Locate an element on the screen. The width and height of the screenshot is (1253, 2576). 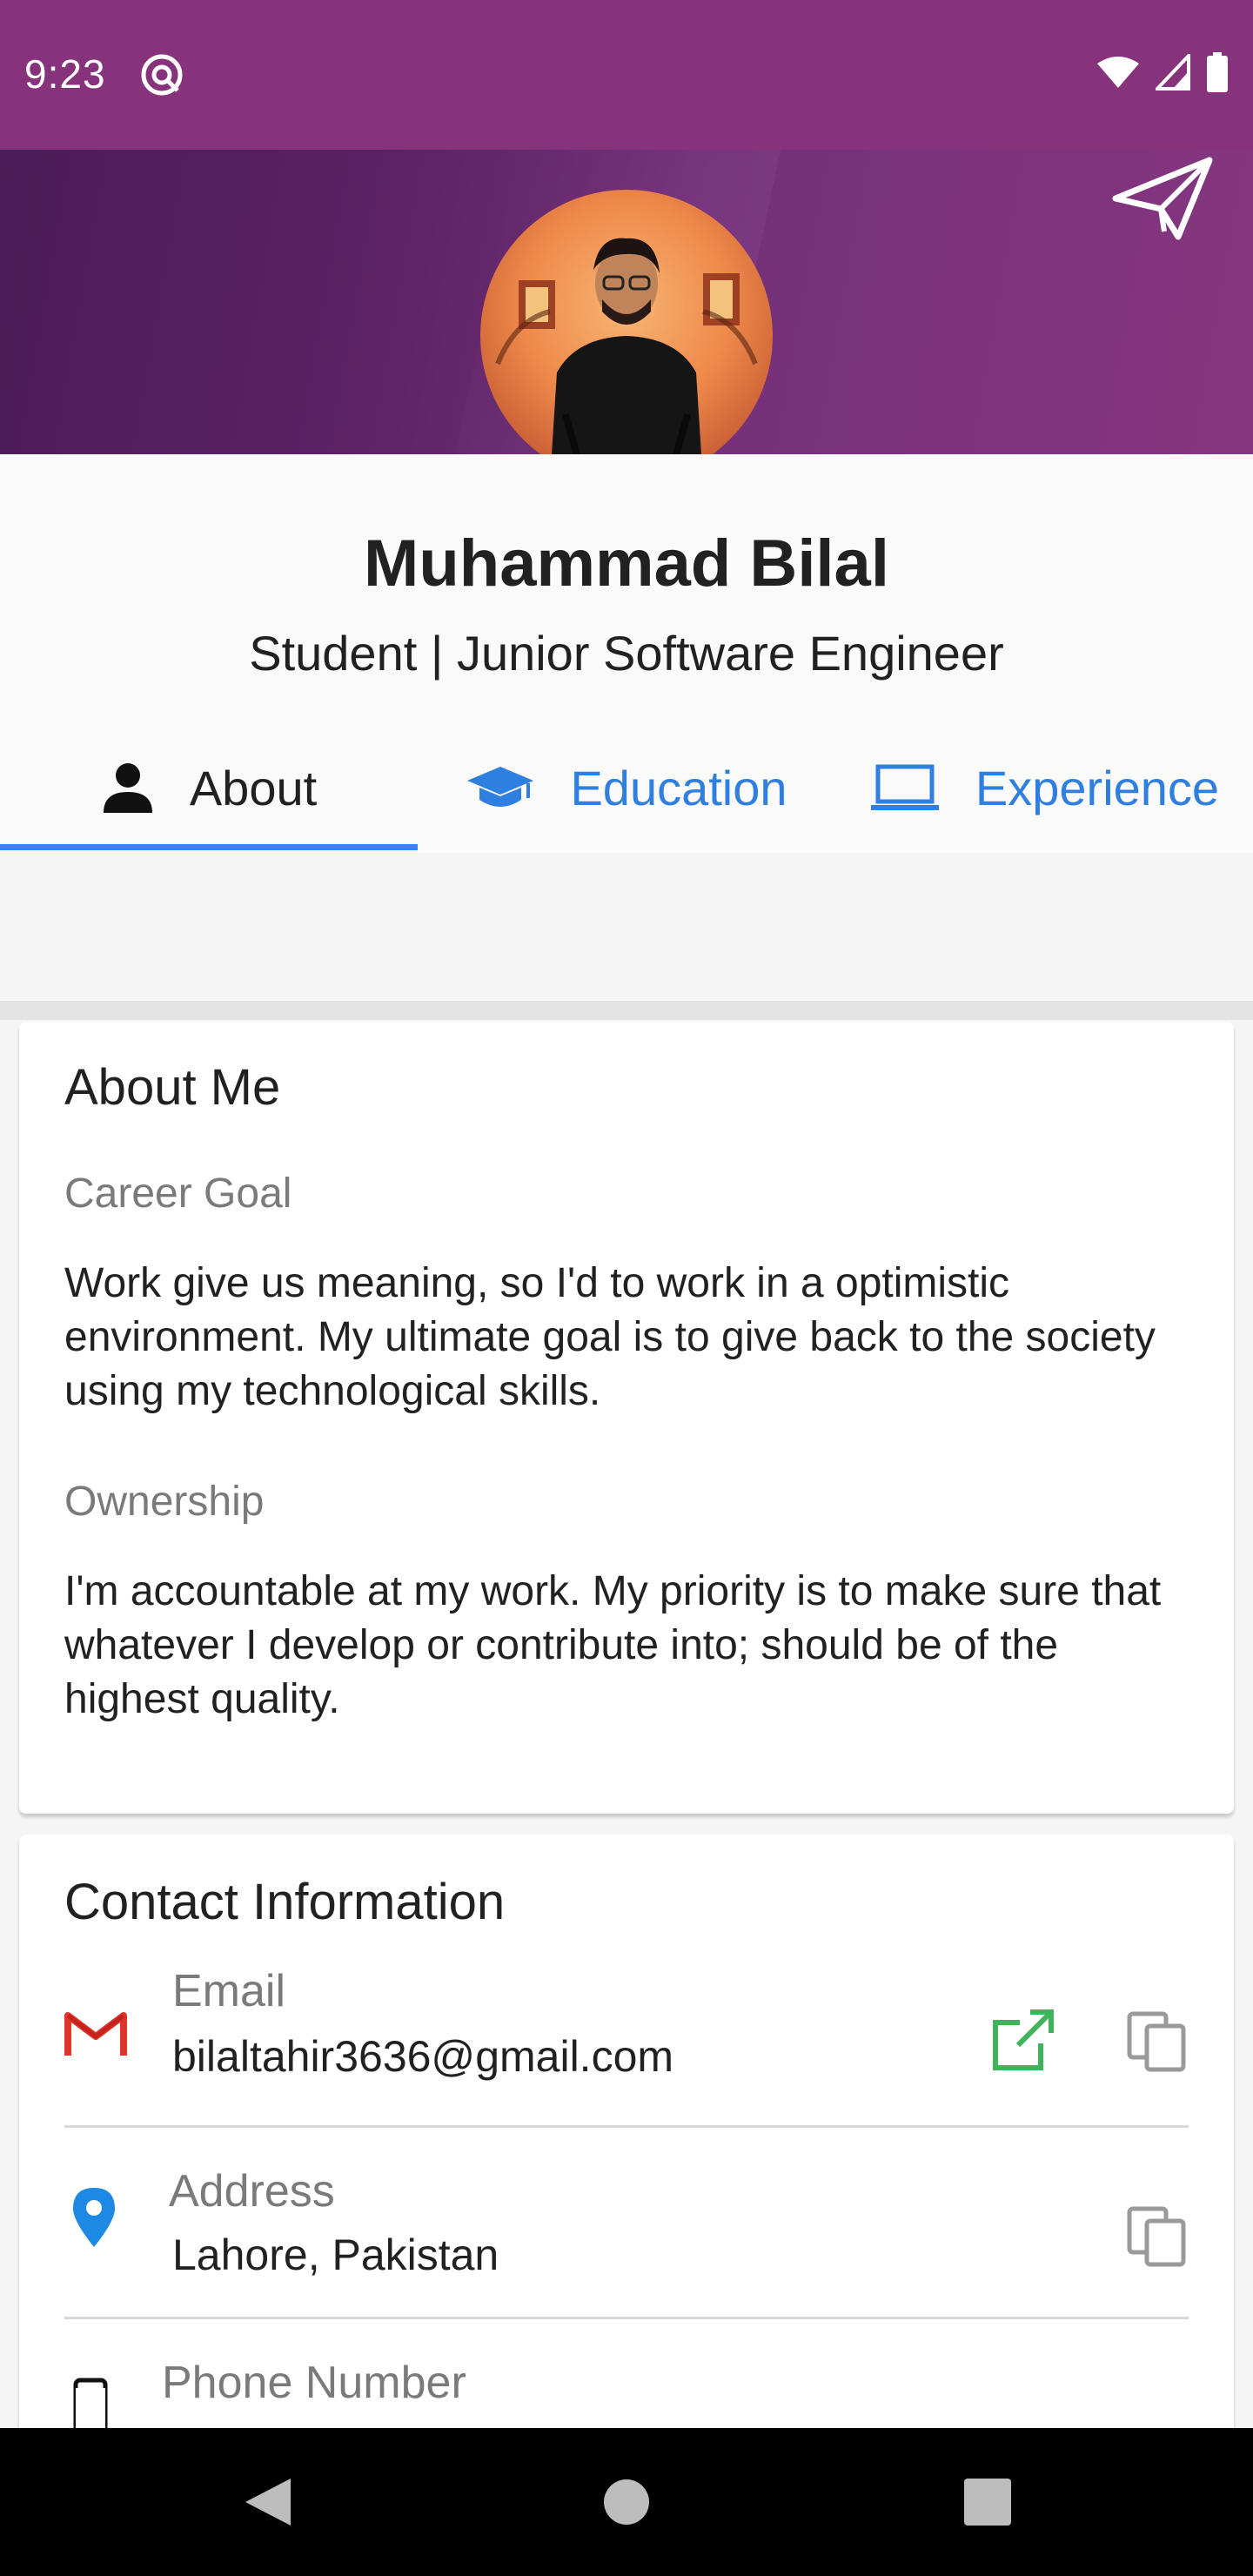
status-icons is located at coordinates (1162, 72).